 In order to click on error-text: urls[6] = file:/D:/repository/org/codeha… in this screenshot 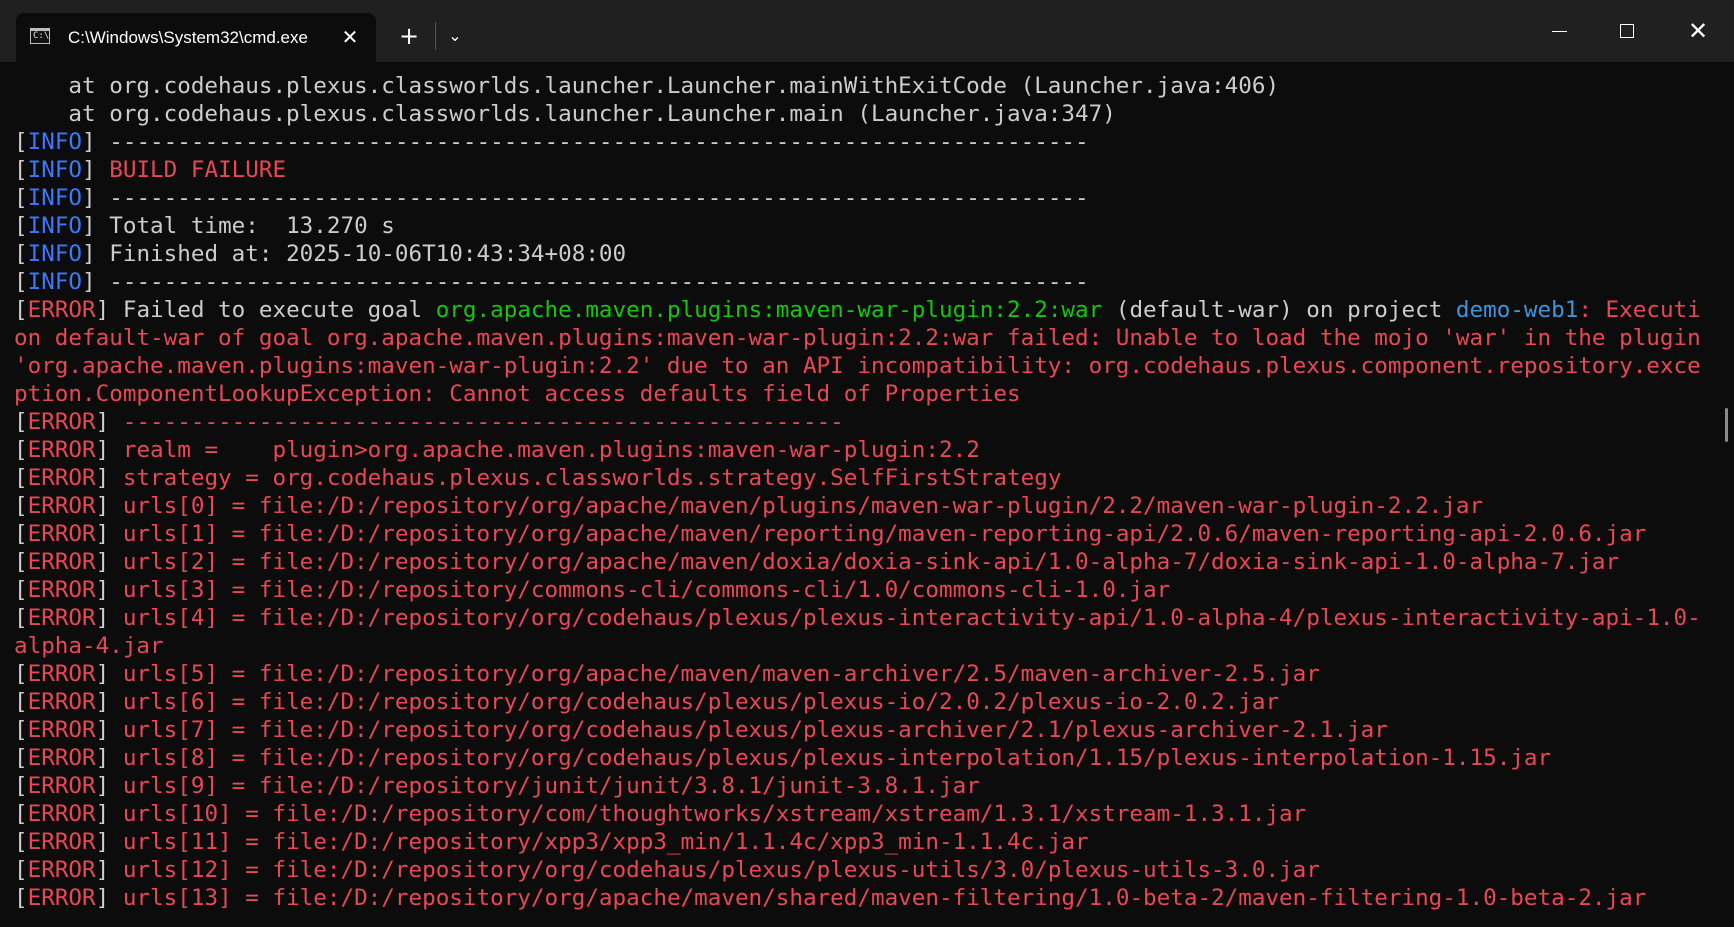, I will do `click(694, 702)`.